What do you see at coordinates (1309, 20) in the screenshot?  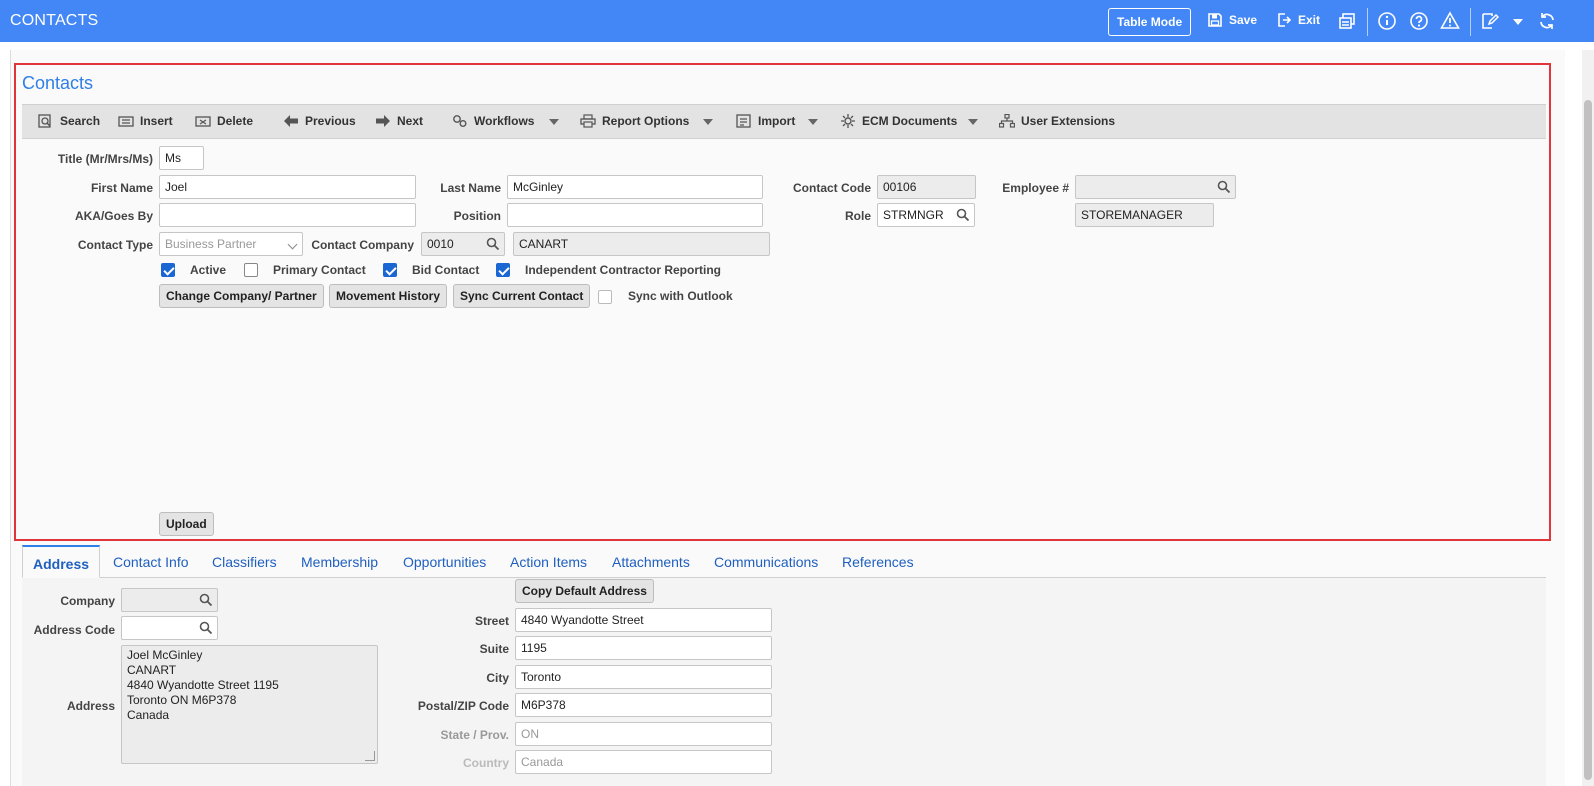 I see `exit-label: Exit` at bounding box center [1309, 20].